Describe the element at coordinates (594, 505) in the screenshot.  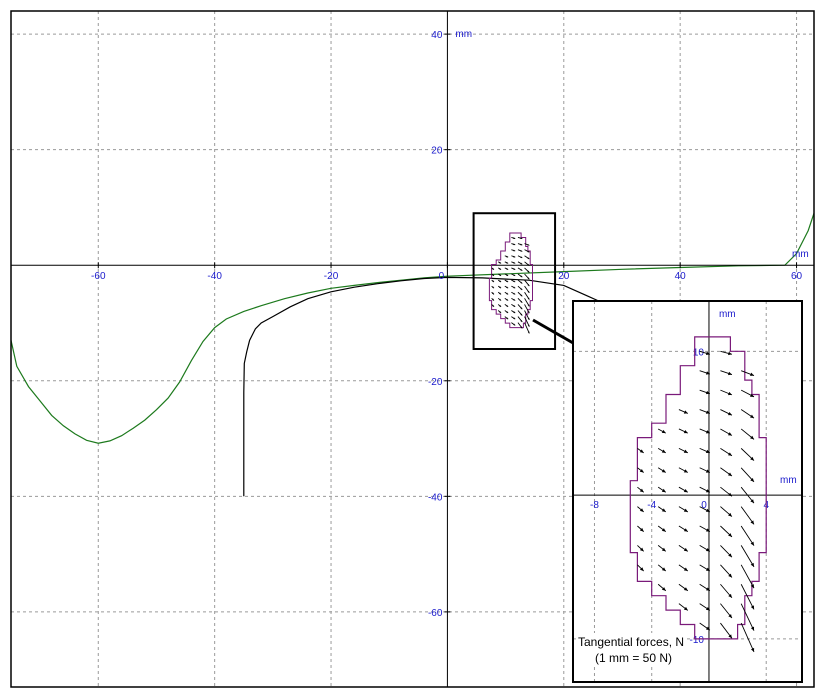
I see `inset-x-tick-label: -8` at that location.